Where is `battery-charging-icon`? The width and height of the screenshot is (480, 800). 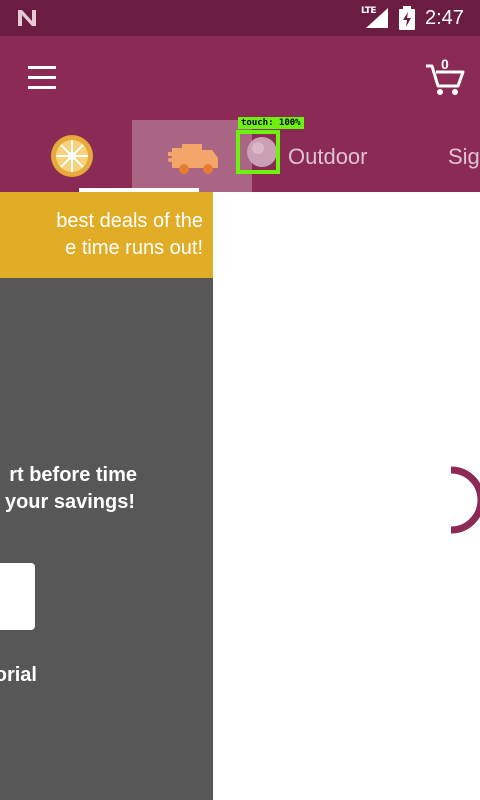
battery-charging-icon is located at coordinates (407, 18).